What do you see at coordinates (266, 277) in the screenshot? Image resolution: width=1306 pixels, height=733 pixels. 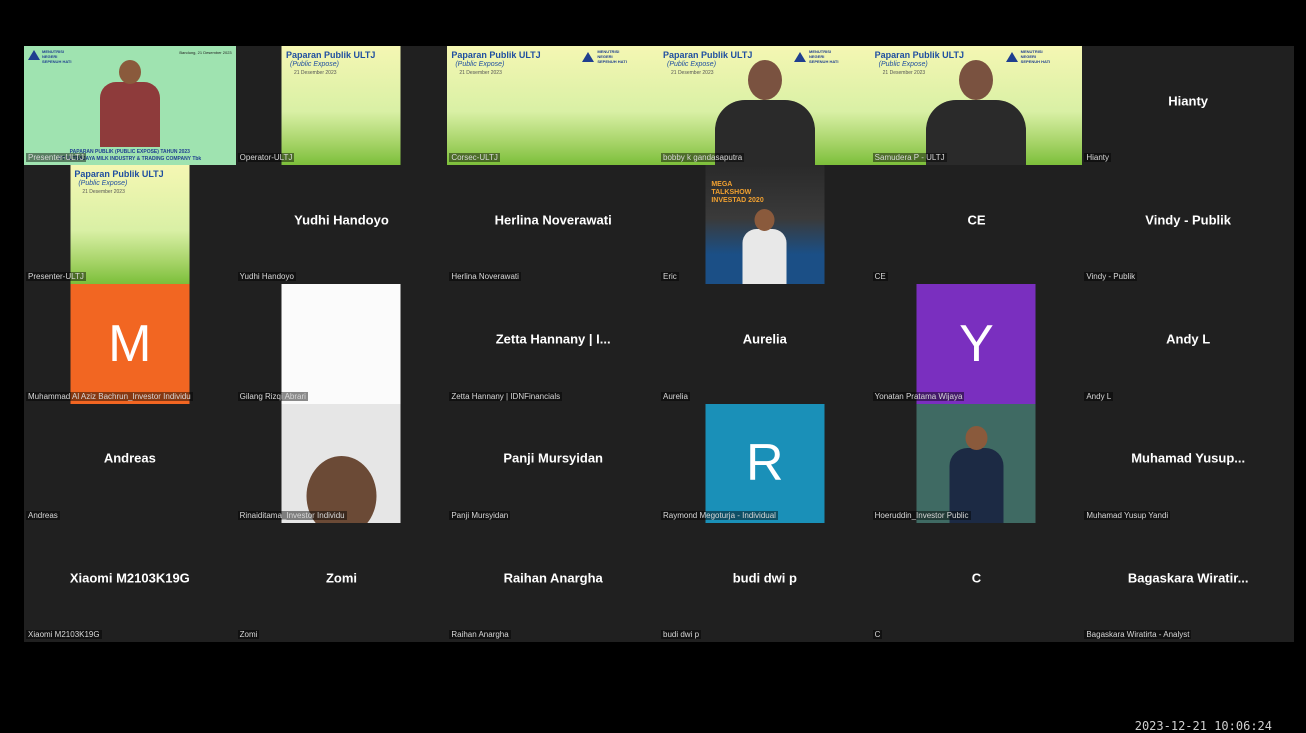 I see `participant-name-label: Yudhi Handoyo` at bounding box center [266, 277].